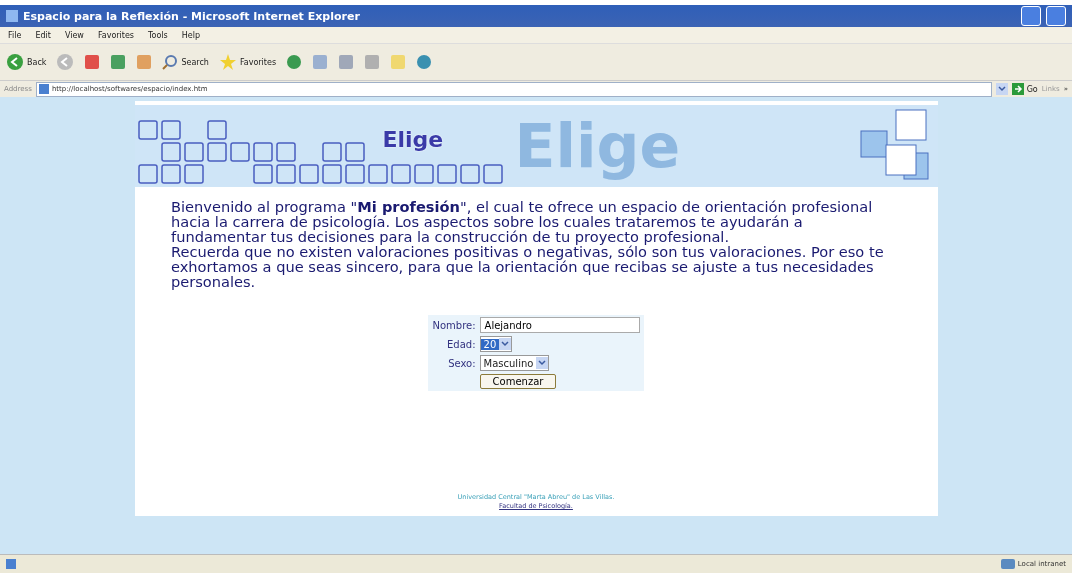 The width and height of the screenshot is (1072, 573). I want to click on logo-text: Elige, so click(413, 139).